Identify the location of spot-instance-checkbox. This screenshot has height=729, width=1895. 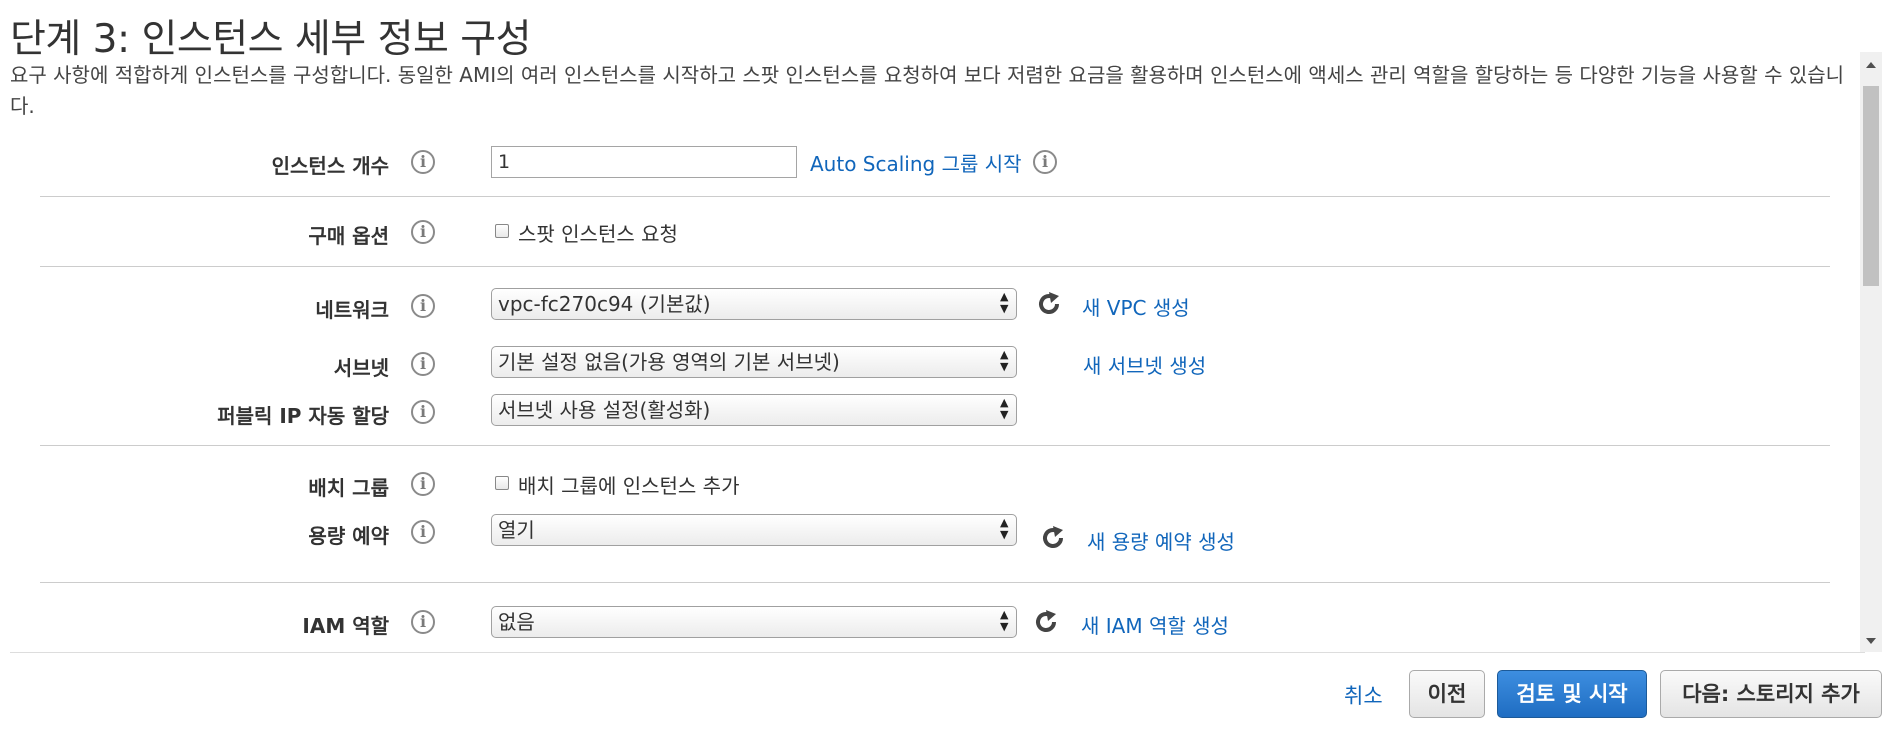
(502, 231).